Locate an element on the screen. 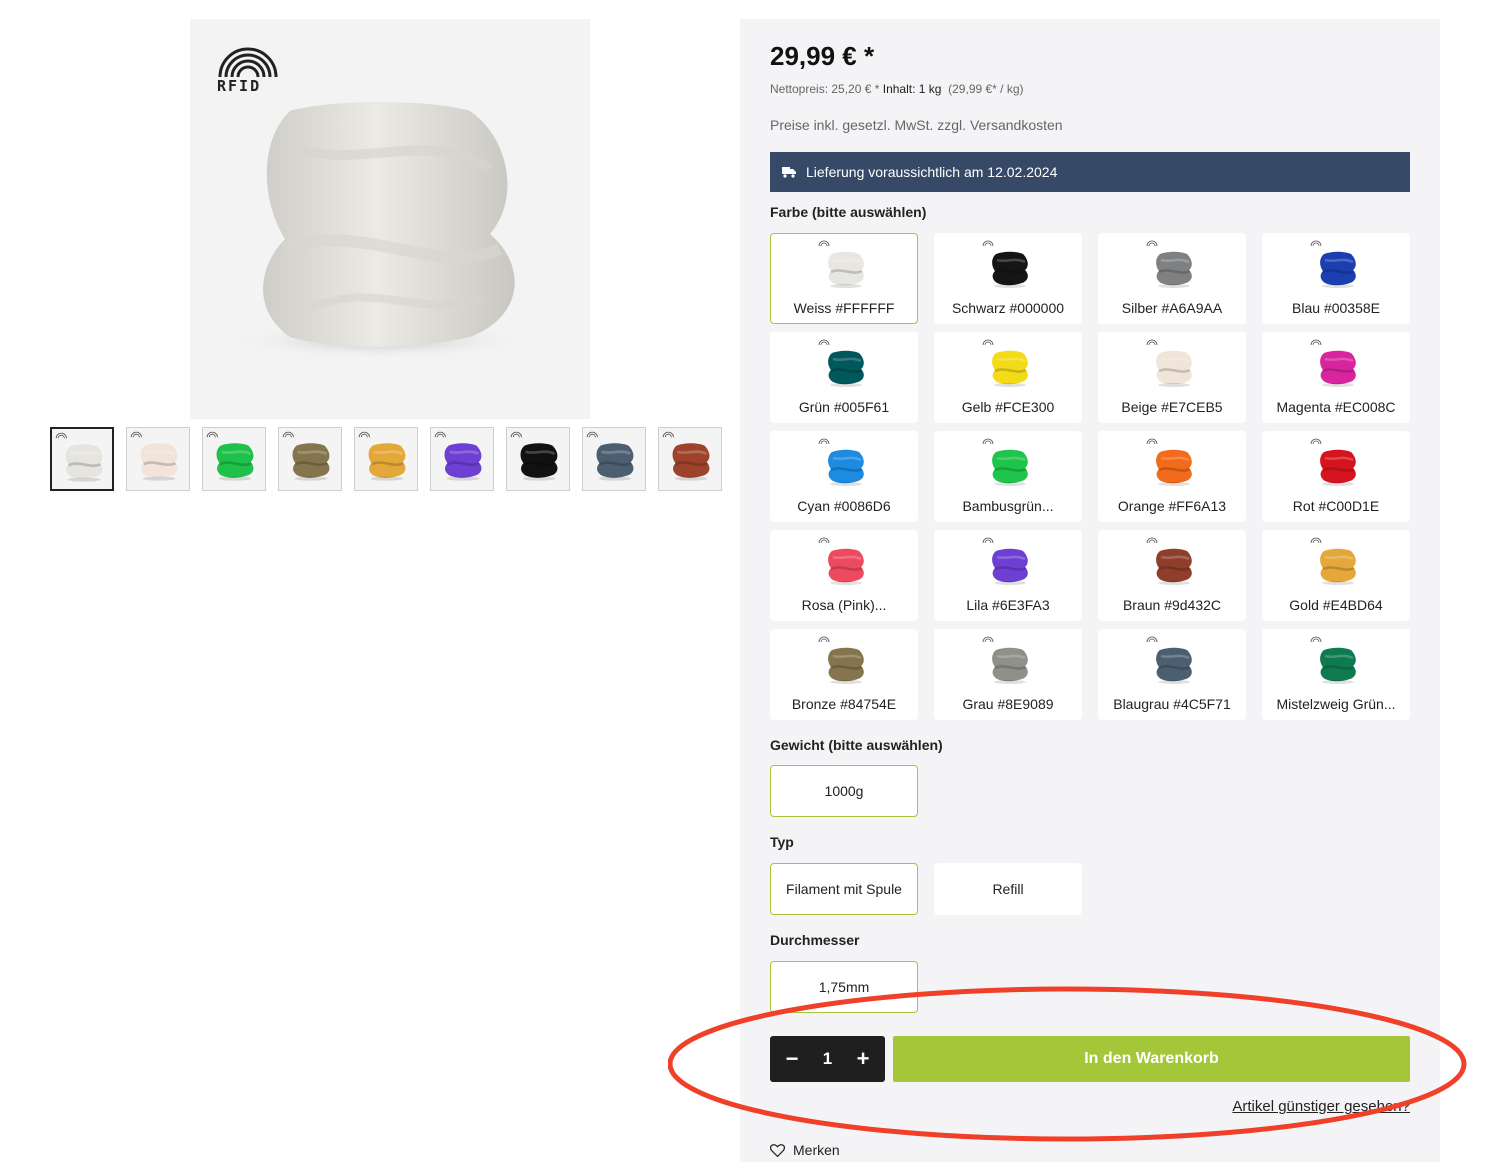 Image resolution: width=1489 pixels, height=1162 pixels. color-swatch: Lila #6E3FA3 is located at coordinates (1008, 575).